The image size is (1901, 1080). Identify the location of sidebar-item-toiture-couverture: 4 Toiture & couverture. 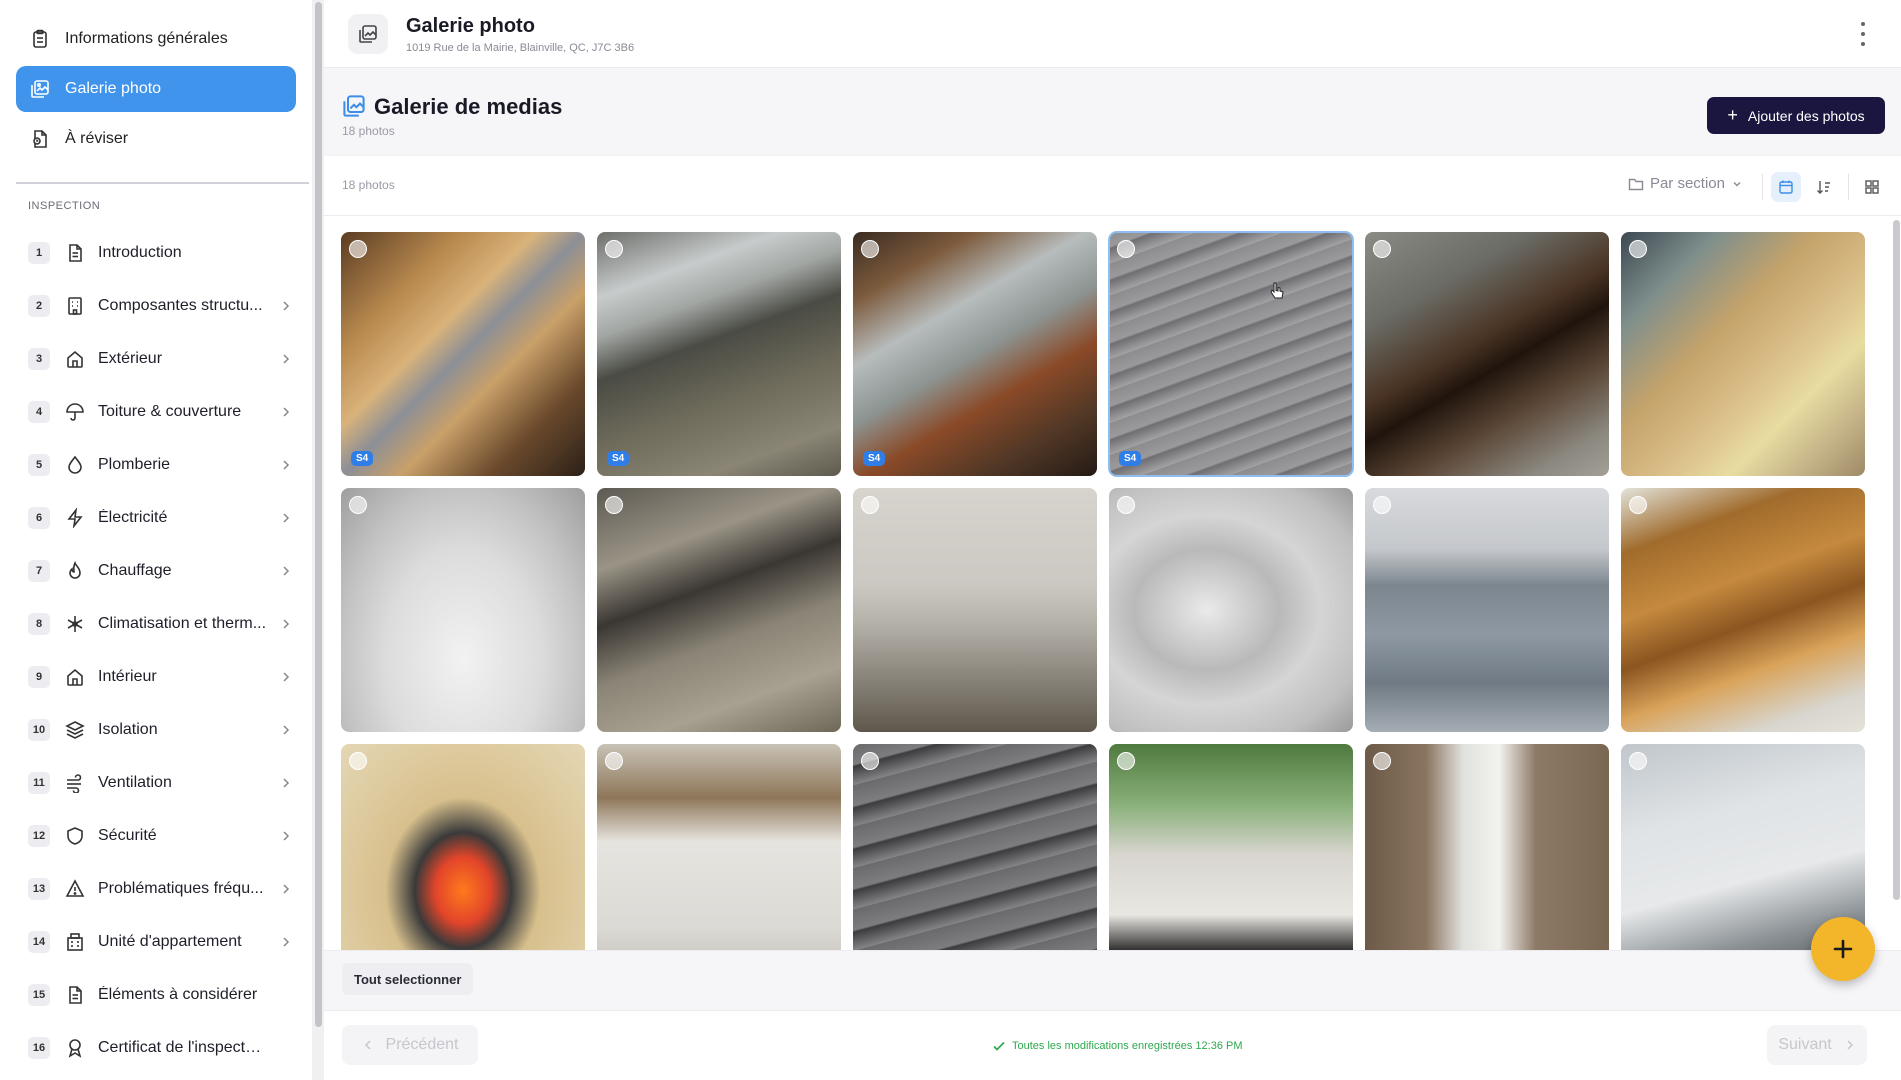
(156, 411).